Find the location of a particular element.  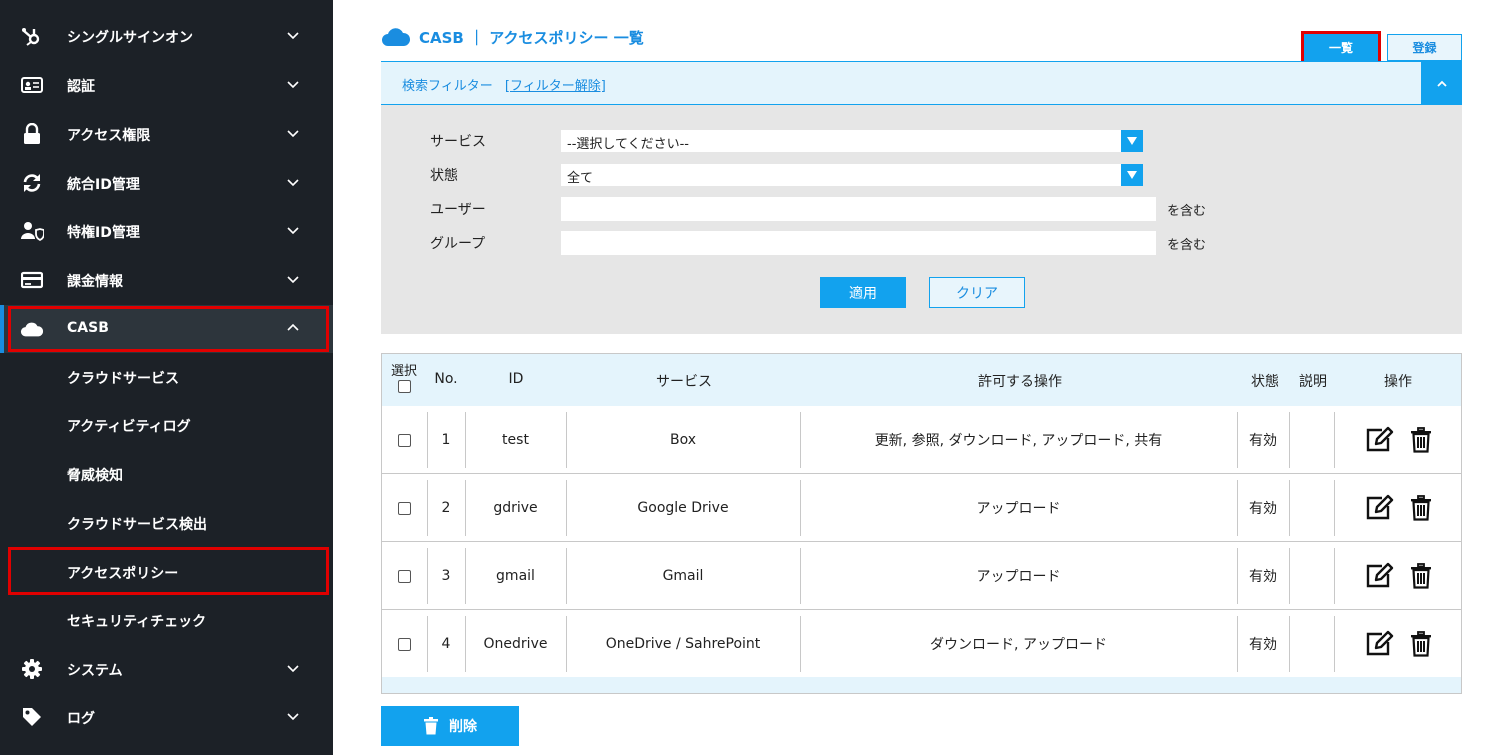

credit-card-icon is located at coordinates (32, 280).